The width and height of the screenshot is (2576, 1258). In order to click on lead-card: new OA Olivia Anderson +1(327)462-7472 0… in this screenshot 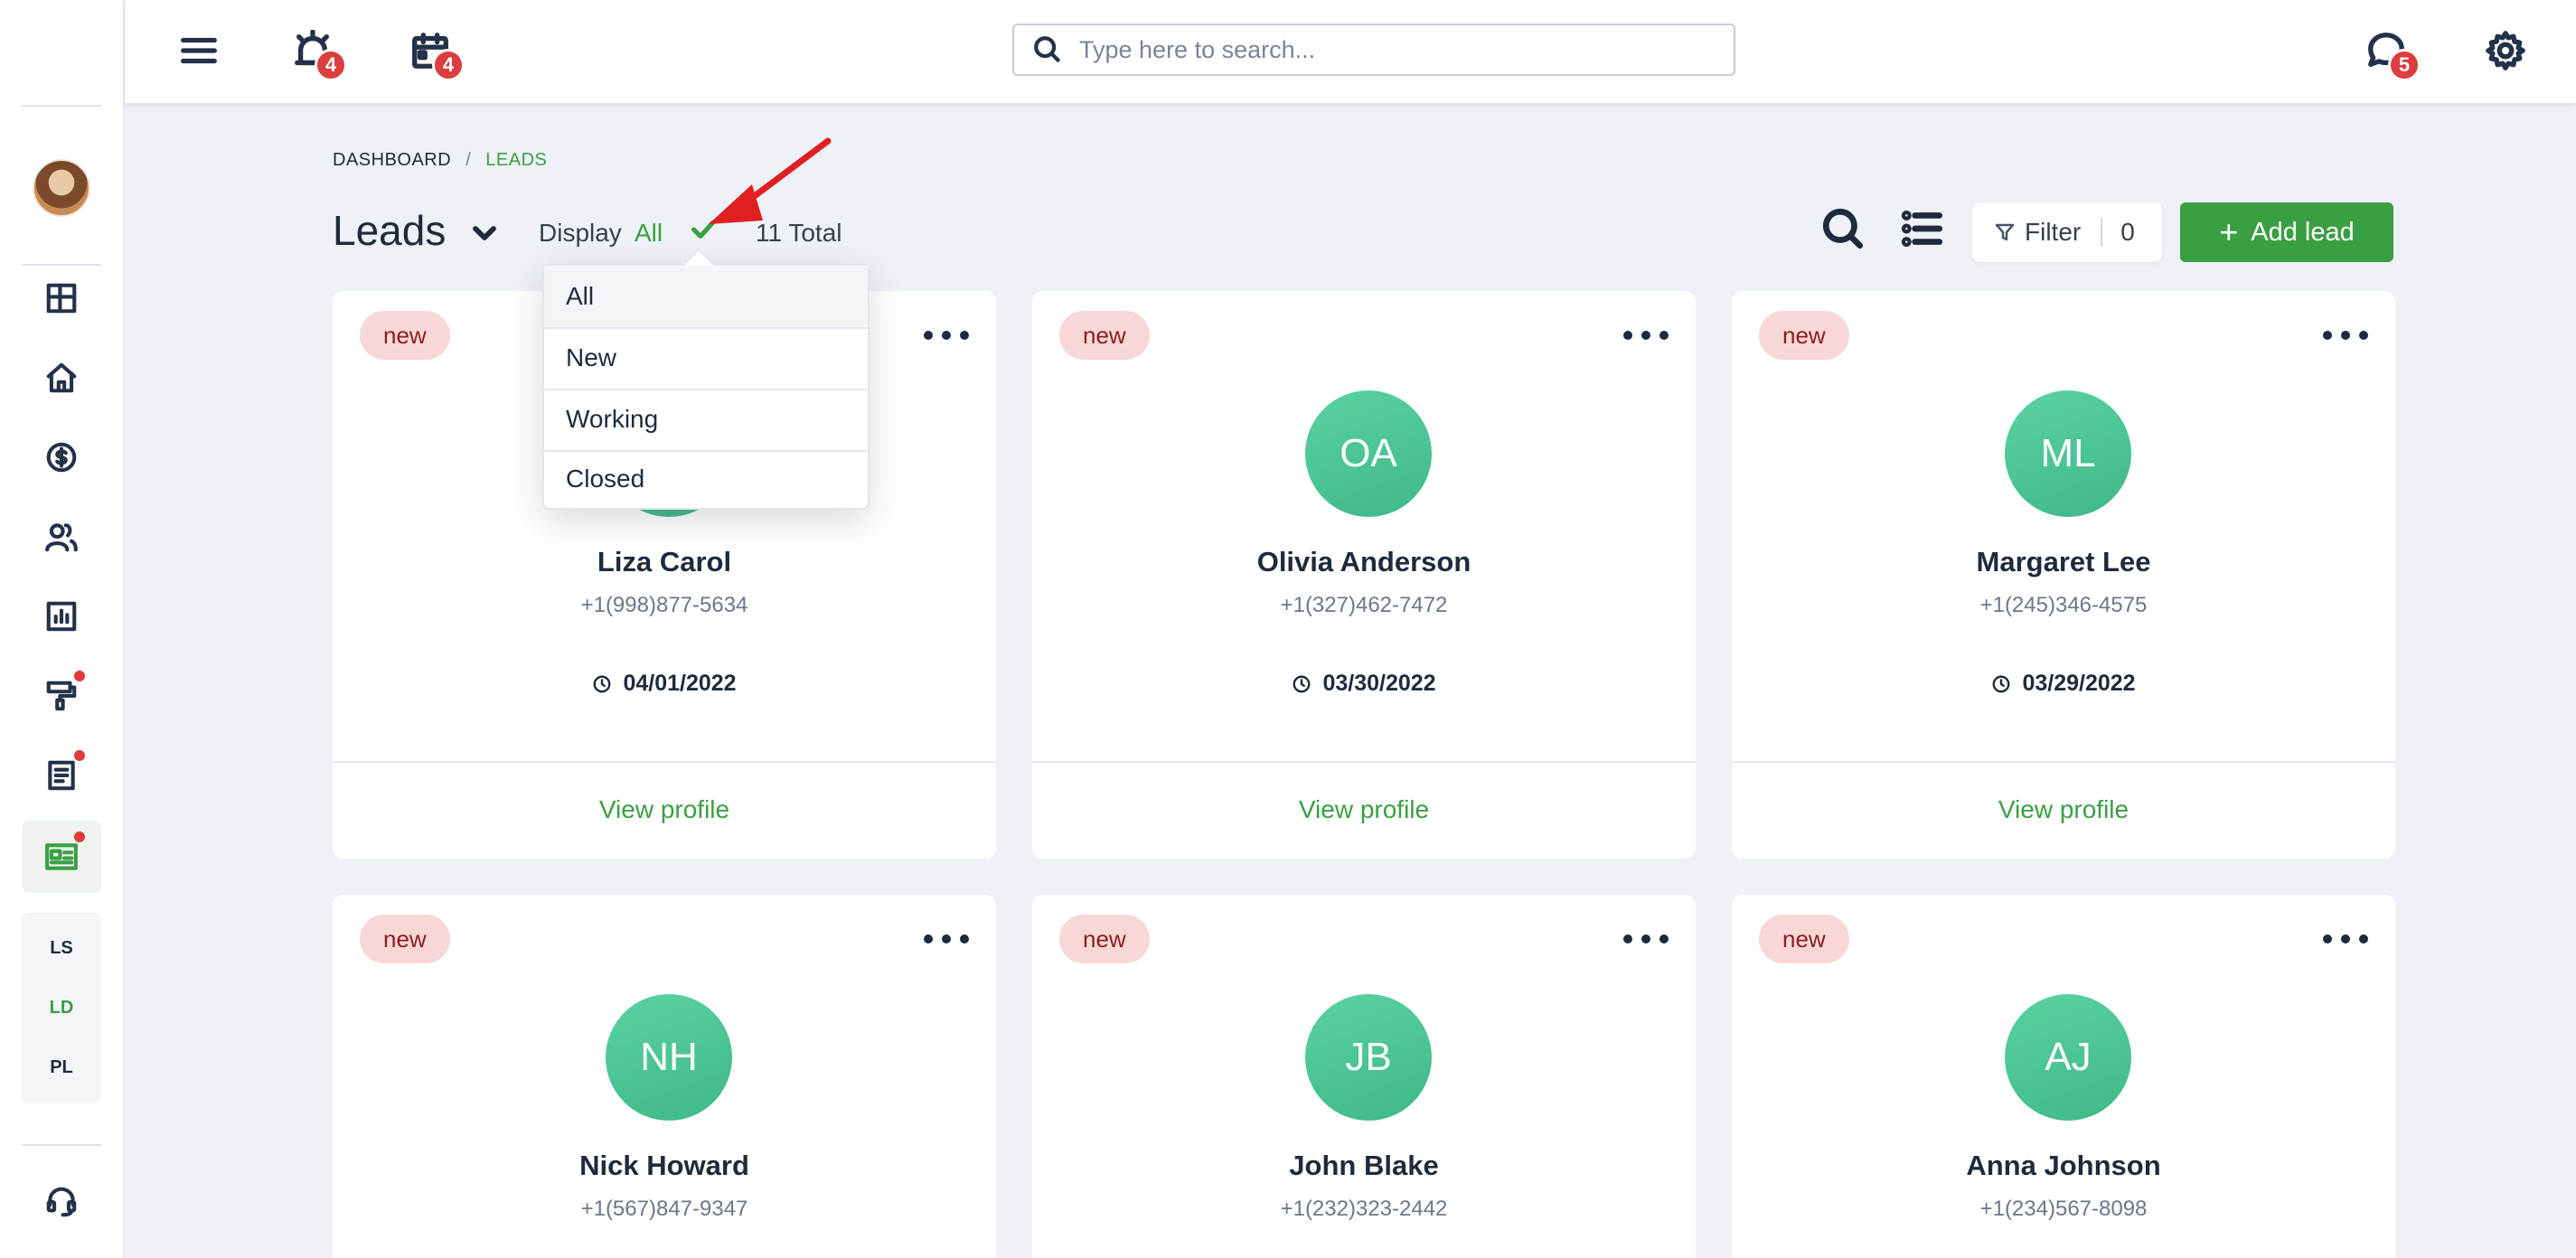, I will do `click(1364, 575)`.